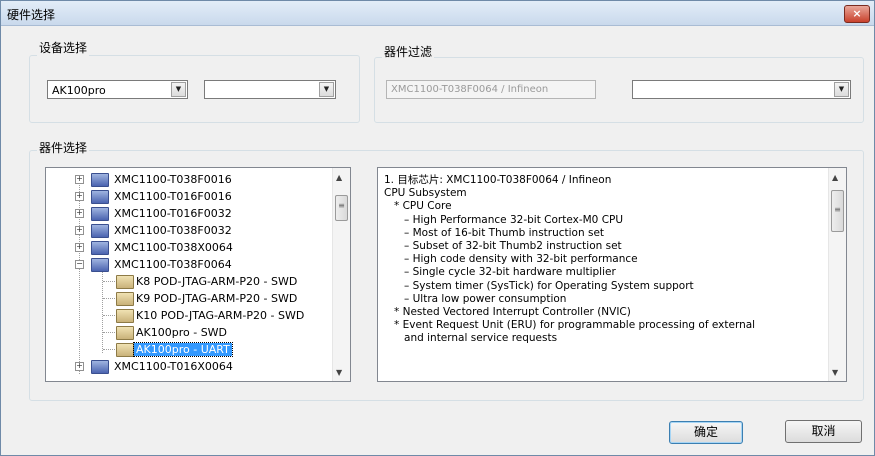 The image size is (875, 456). Describe the element at coordinates (173, 196) in the screenshot. I see `tree-item-label: XMC1100-T016F0016` at that location.